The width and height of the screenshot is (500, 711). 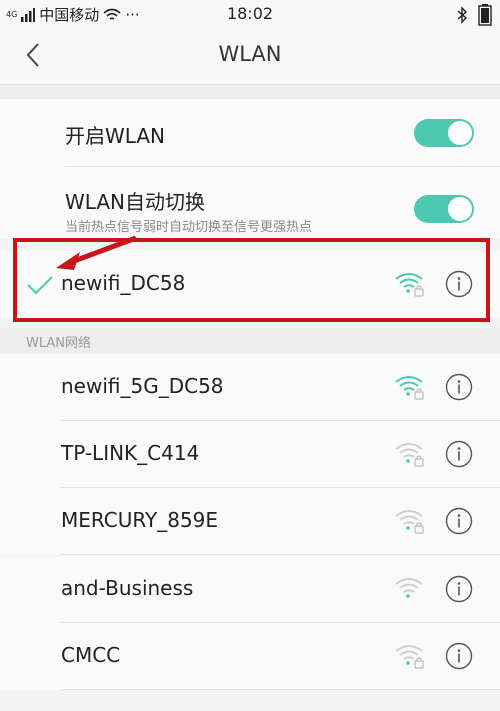 What do you see at coordinates (140, 520) in the screenshot?
I see `network-name: MERCURY_859E` at bounding box center [140, 520].